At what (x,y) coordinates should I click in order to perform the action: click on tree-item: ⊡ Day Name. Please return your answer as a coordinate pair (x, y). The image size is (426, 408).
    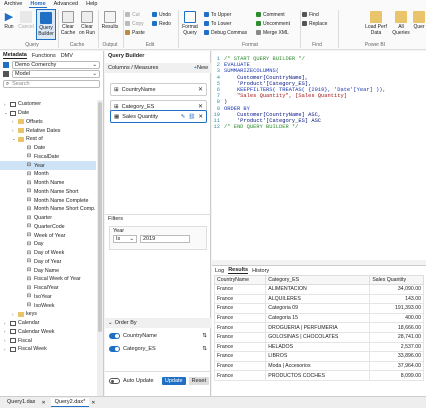
    Looking at the image, I should click on (48, 270).